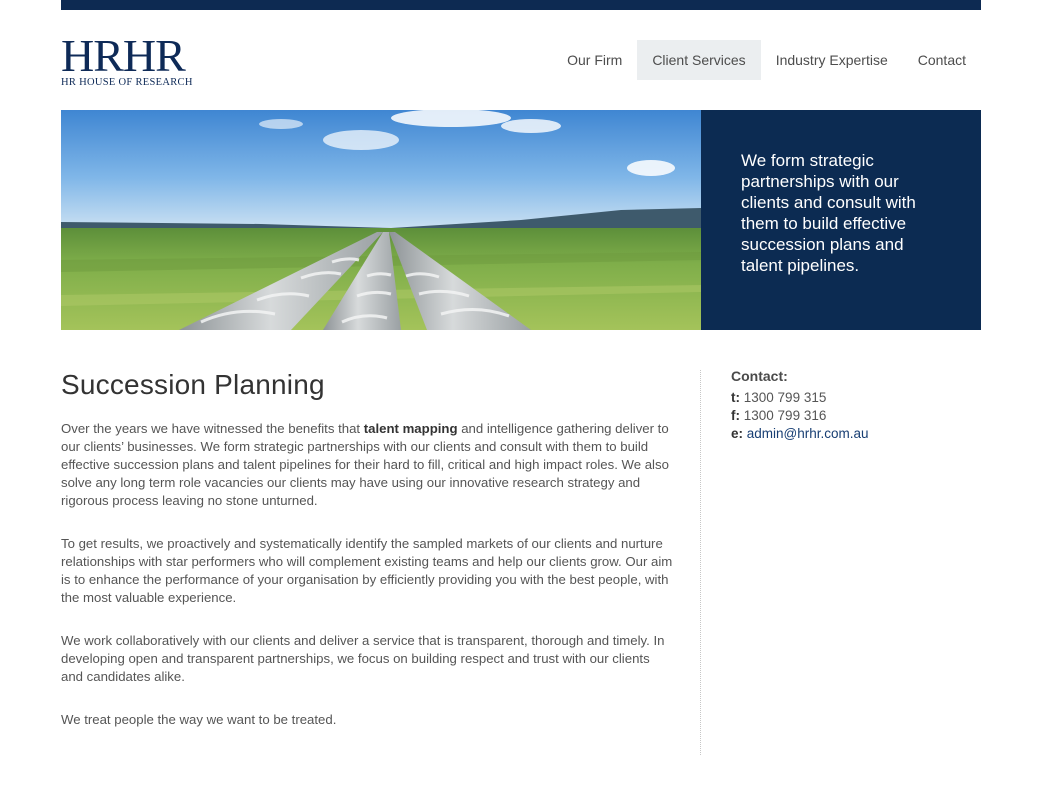  I want to click on nav-item-our-firm: Our Firm, so click(594, 60).